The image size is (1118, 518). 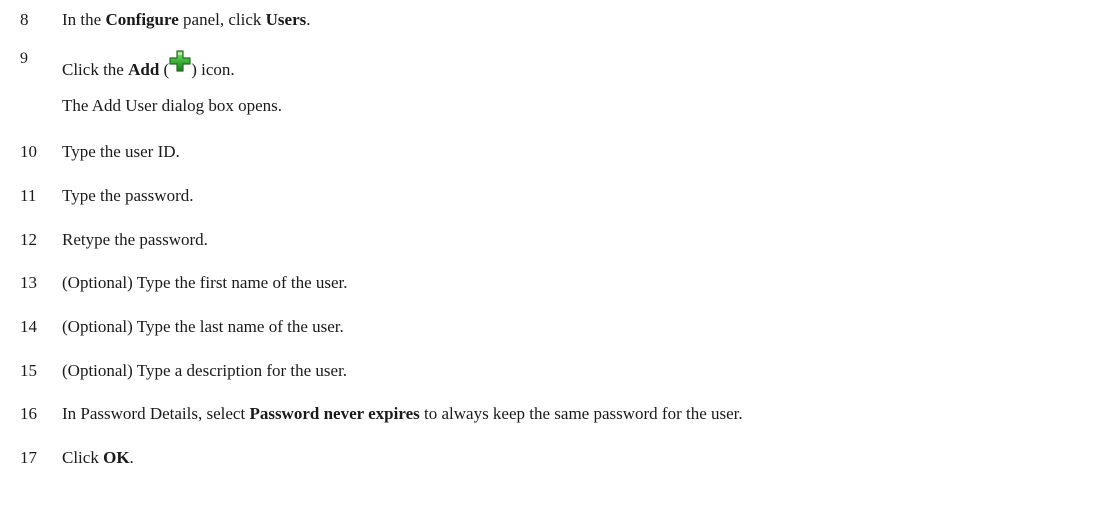 What do you see at coordinates (142, 19) in the screenshot?
I see `ui-term-configure: Configure` at bounding box center [142, 19].